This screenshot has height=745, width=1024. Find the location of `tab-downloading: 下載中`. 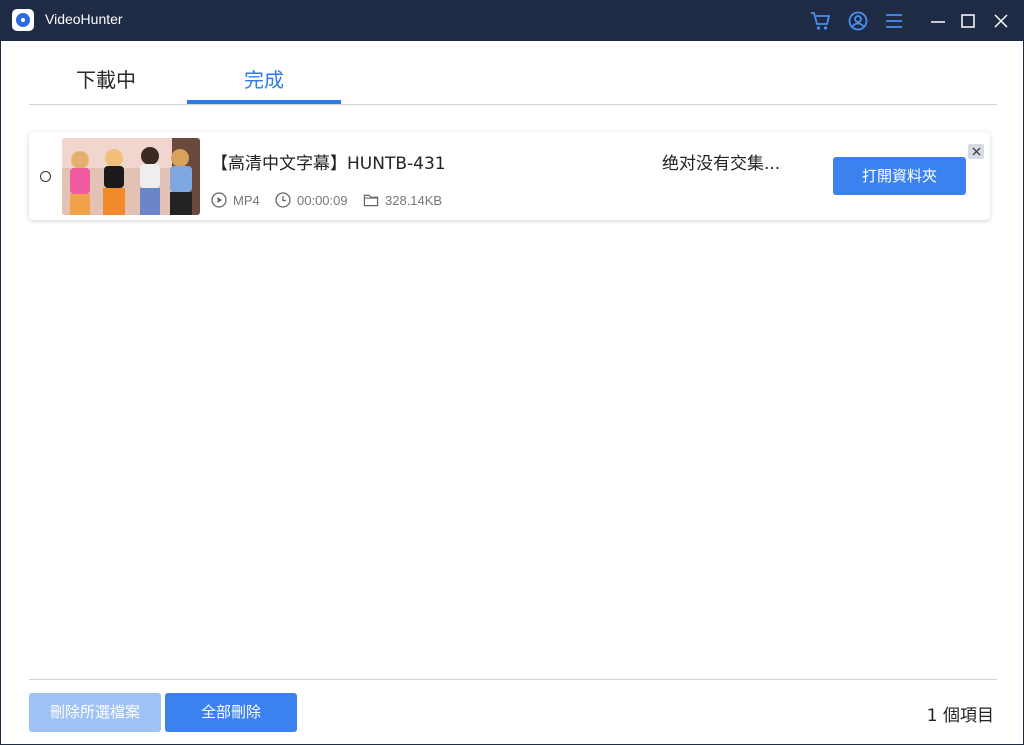

tab-downloading: 下載中 is located at coordinates (106, 81).